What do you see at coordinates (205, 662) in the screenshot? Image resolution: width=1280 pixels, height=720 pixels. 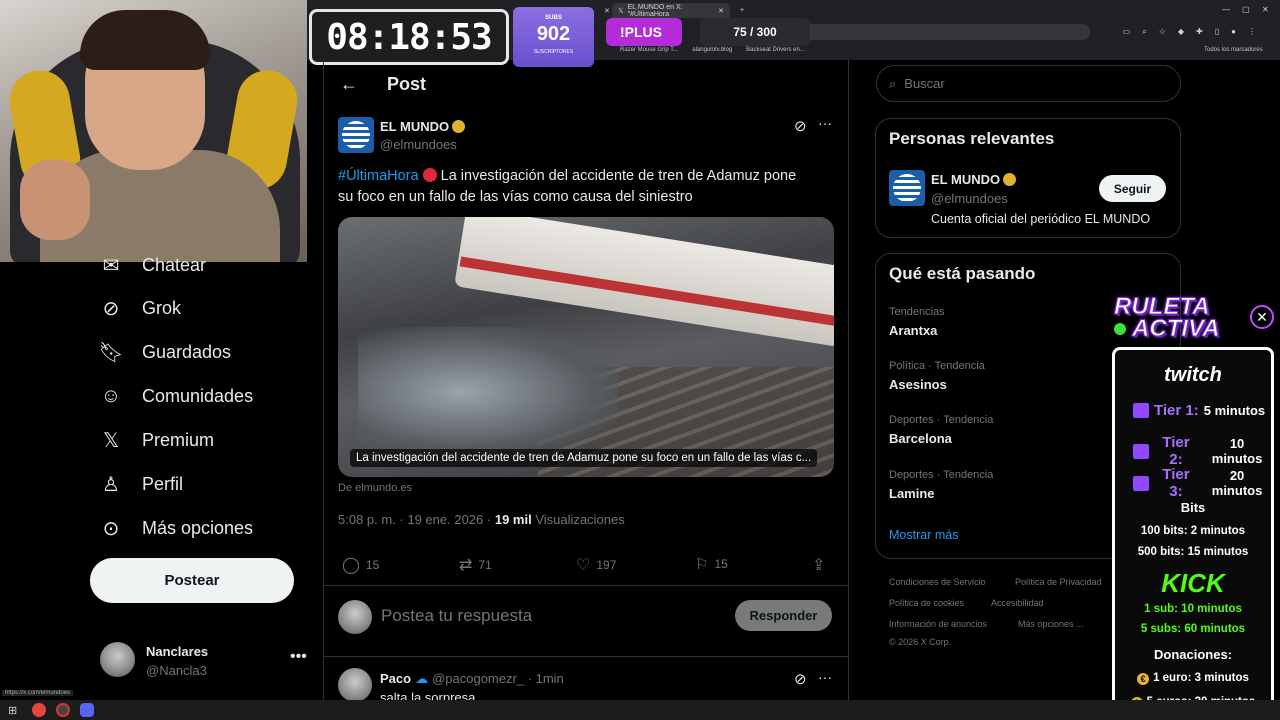 I see `account-switcher: Nanclares @Nancla3 •••` at bounding box center [205, 662].